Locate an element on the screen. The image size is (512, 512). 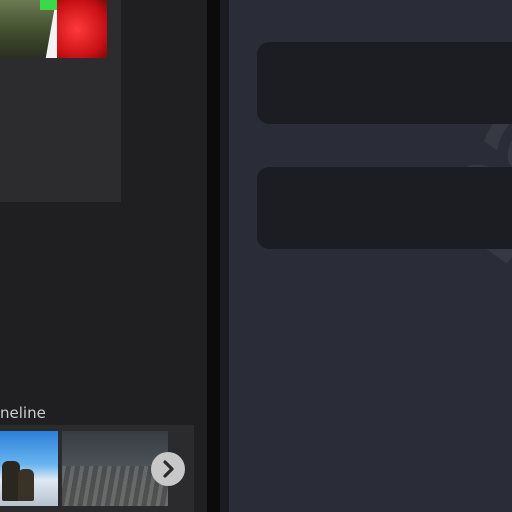
timeline-next-button is located at coordinates (168, 469).